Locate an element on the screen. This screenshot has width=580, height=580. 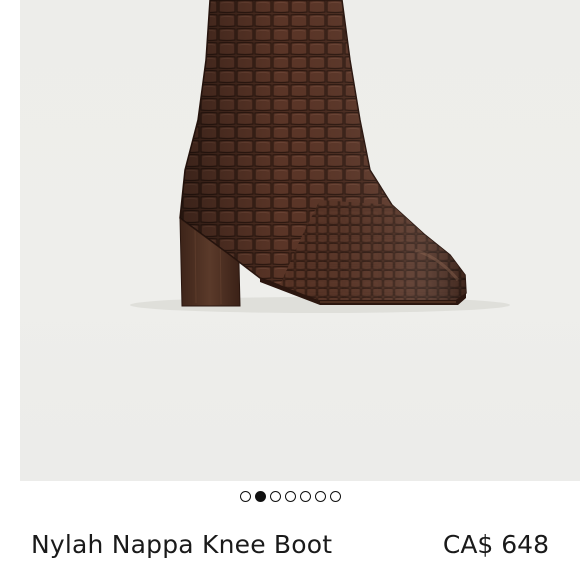
gallery-dot-2-active is located at coordinates (260, 496).